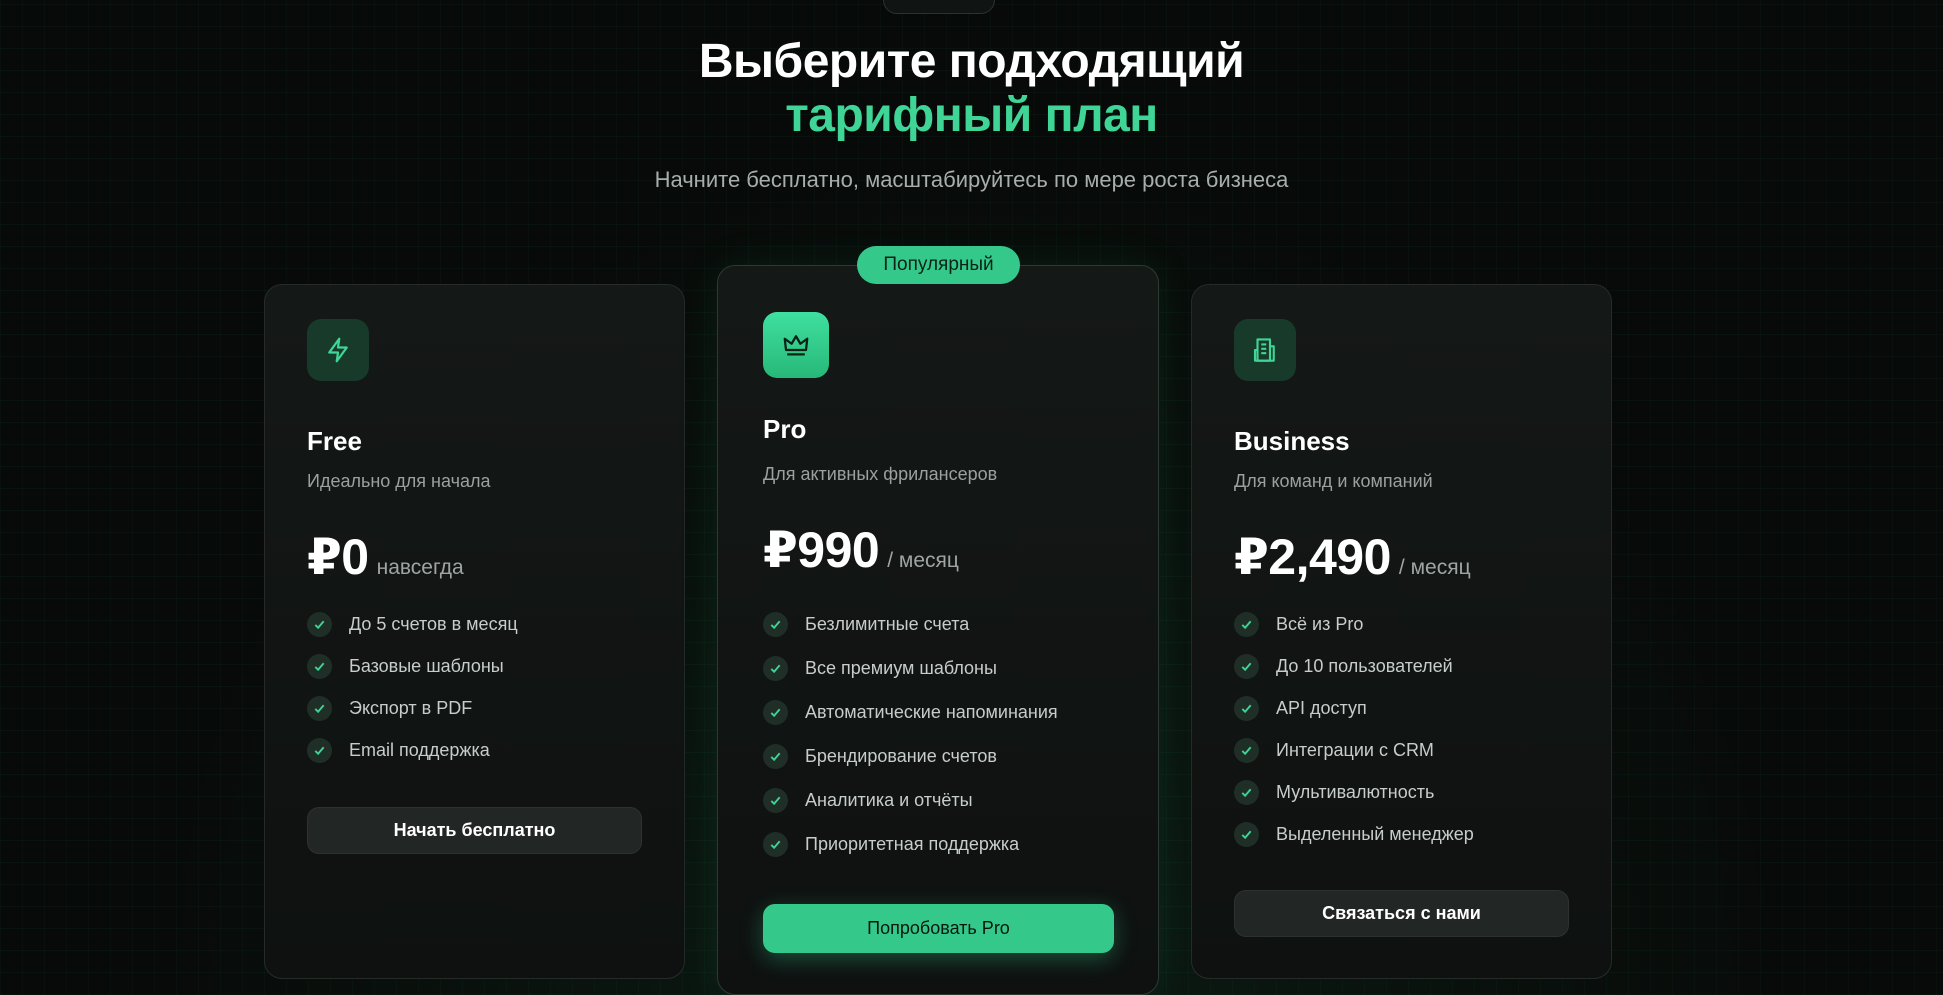 This screenshot has height=995, width=1943. I want to click on plan-description: Идеально для начала, so click(399, 481).